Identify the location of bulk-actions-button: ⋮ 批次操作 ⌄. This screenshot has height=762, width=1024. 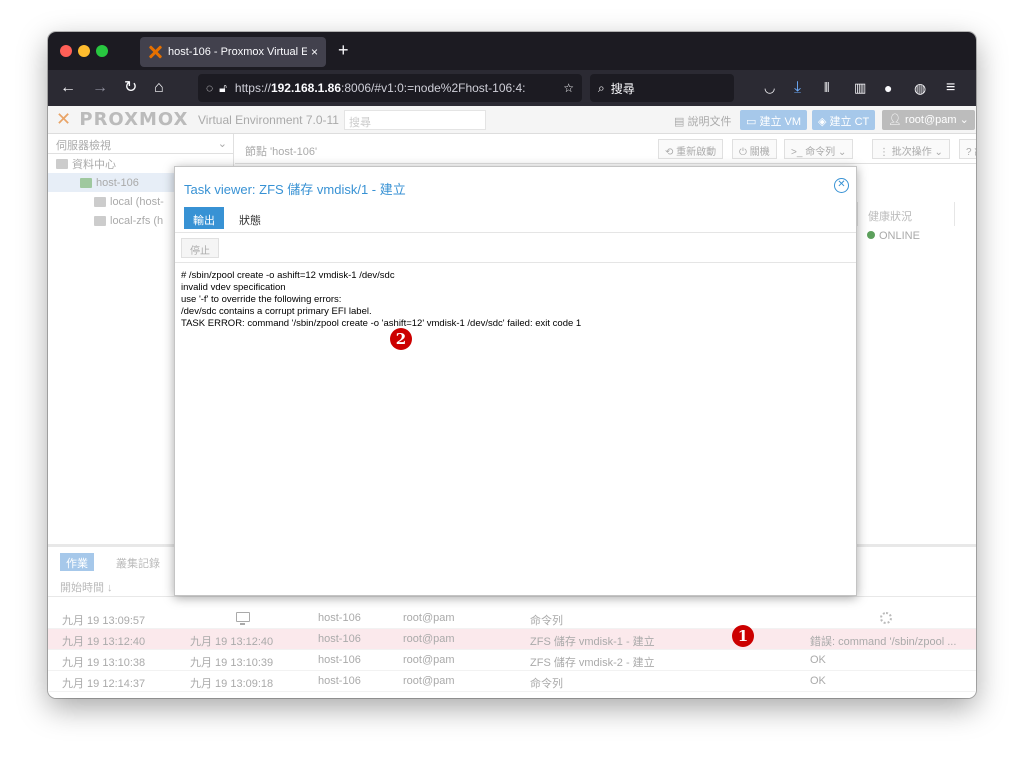
(911, 149).